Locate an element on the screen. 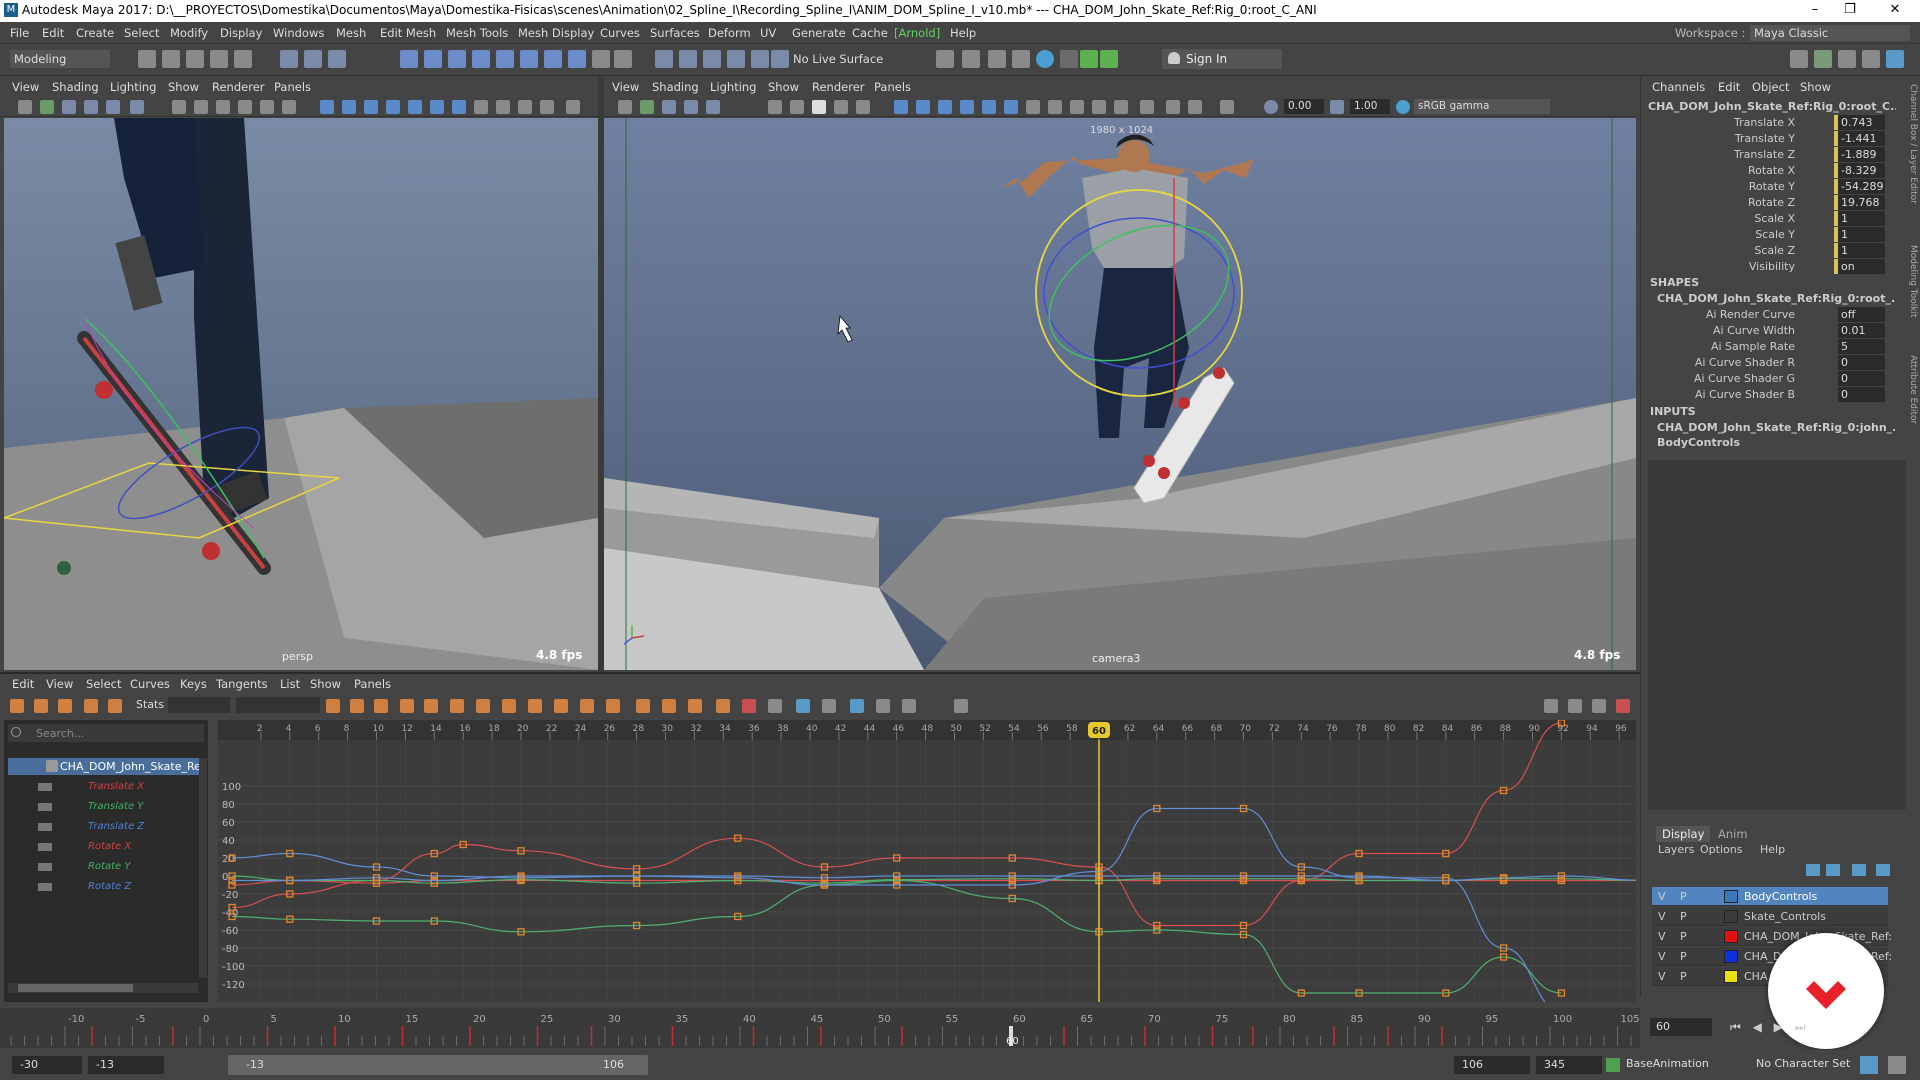  tool-settings-icon is located at coordinates (1871, 59).